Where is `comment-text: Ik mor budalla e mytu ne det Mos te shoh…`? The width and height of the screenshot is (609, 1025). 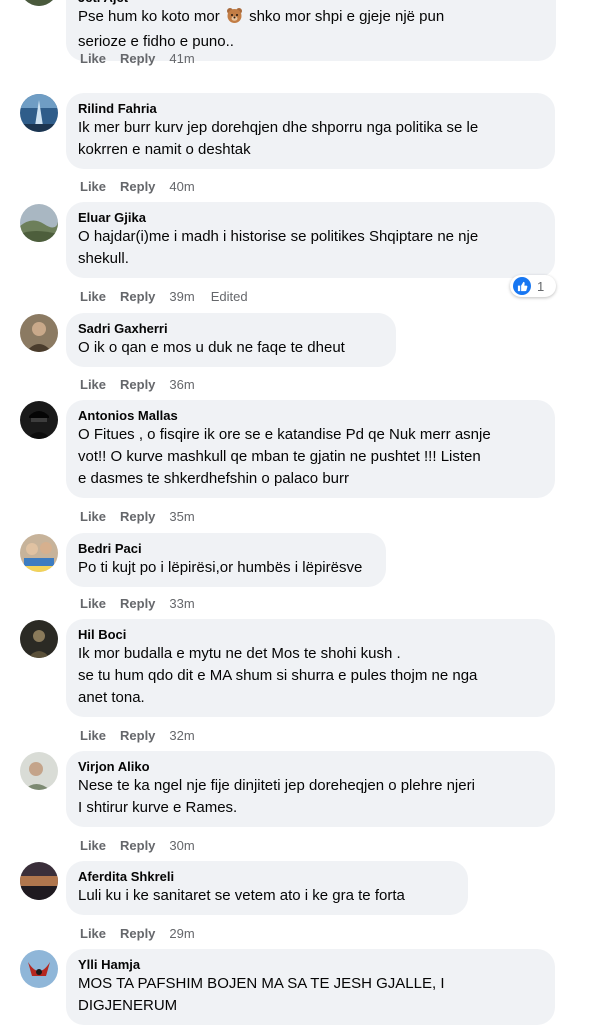 comment-text: Ik mor budalla e mytu ne det Mos te shoh… is located at coordinates (310, 676).